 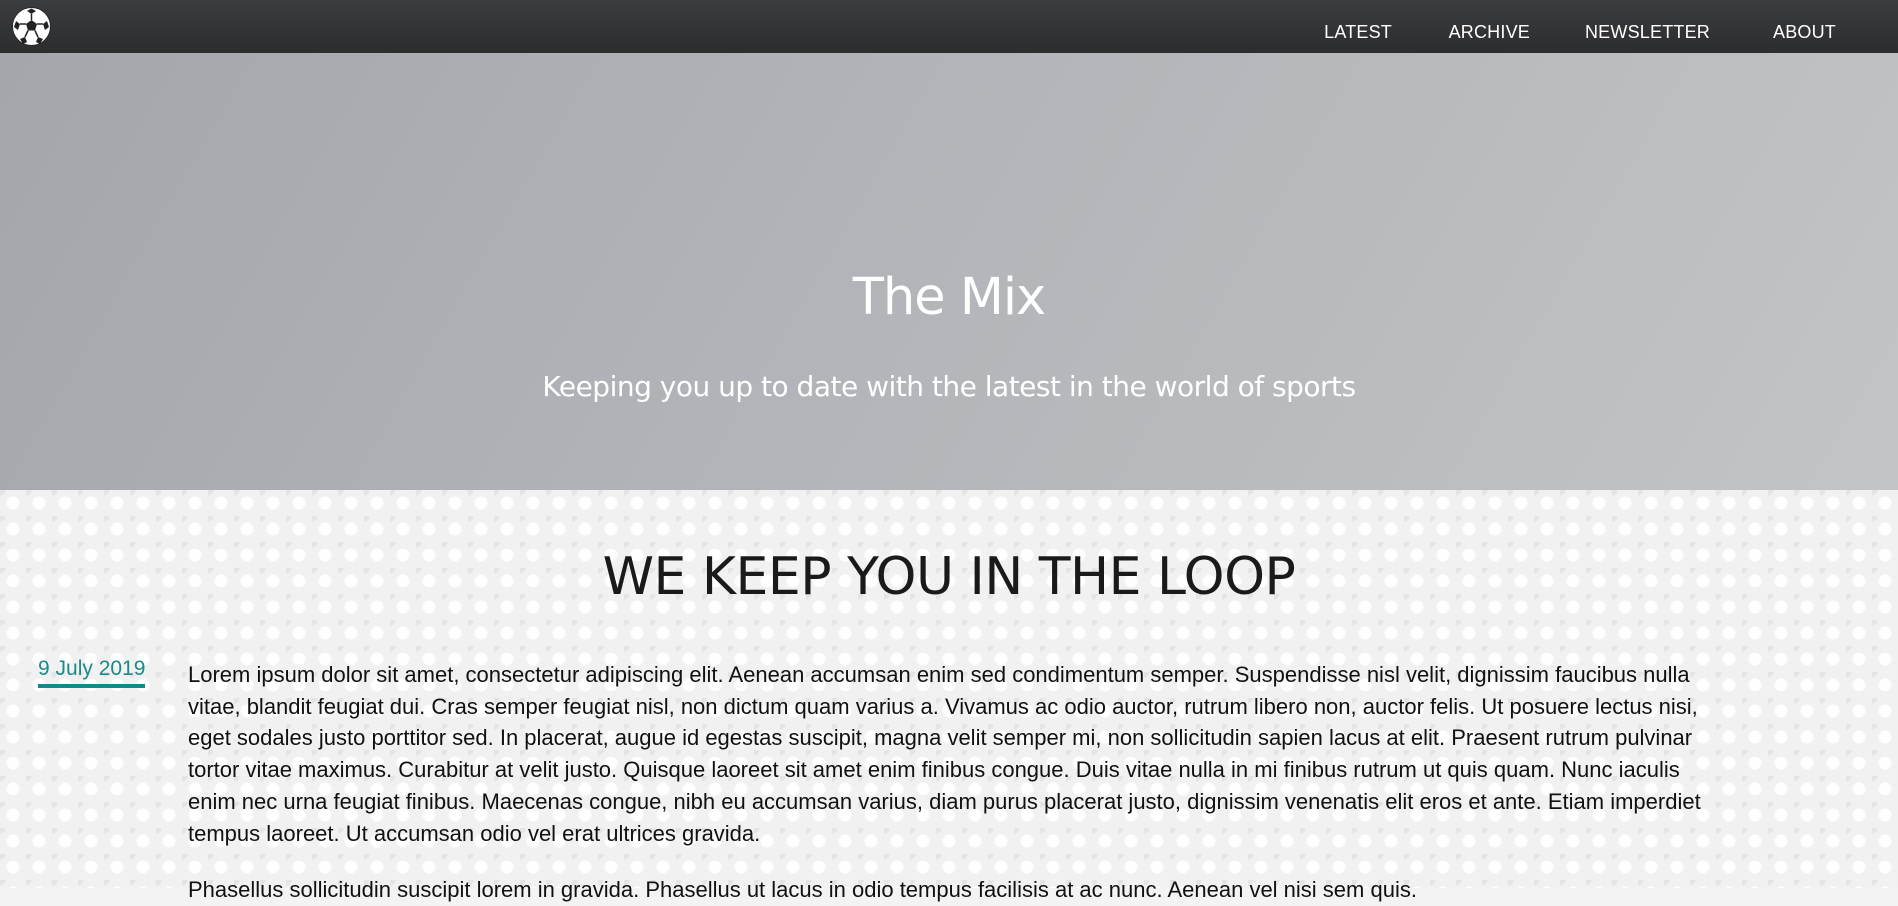 I want to click on site-title: The Mix, so click(x=949, y=297).